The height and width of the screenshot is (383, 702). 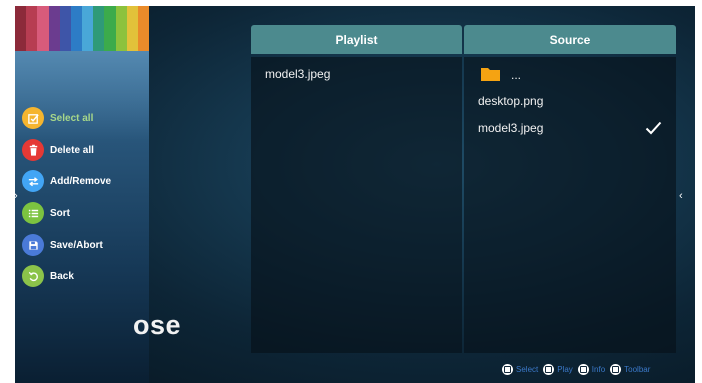 What do you see at coordinates (72, 150) in the screenshot?
I see `menu-item-label: Delete all` at bounding box center [72, 150].